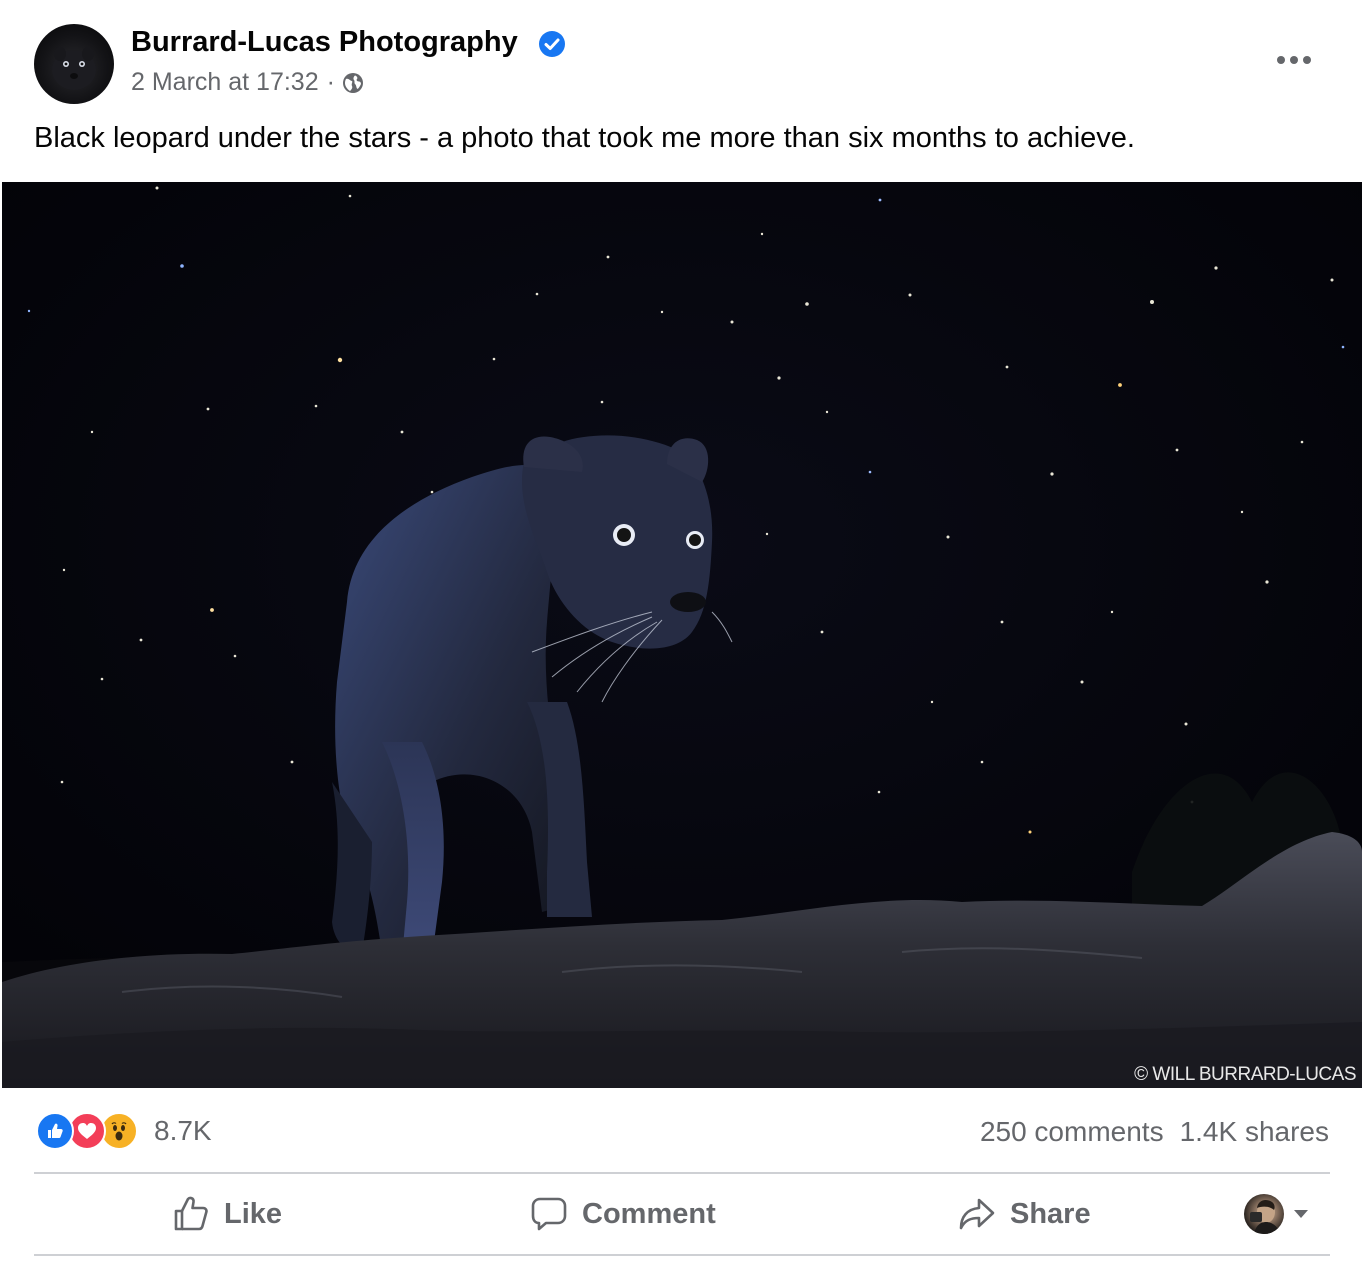 This screenshot has width=1362, height=1268. Describe the element at coordinates (183, 1130) in the screenshot. I see `reaction-count: 8.7K` at that location.